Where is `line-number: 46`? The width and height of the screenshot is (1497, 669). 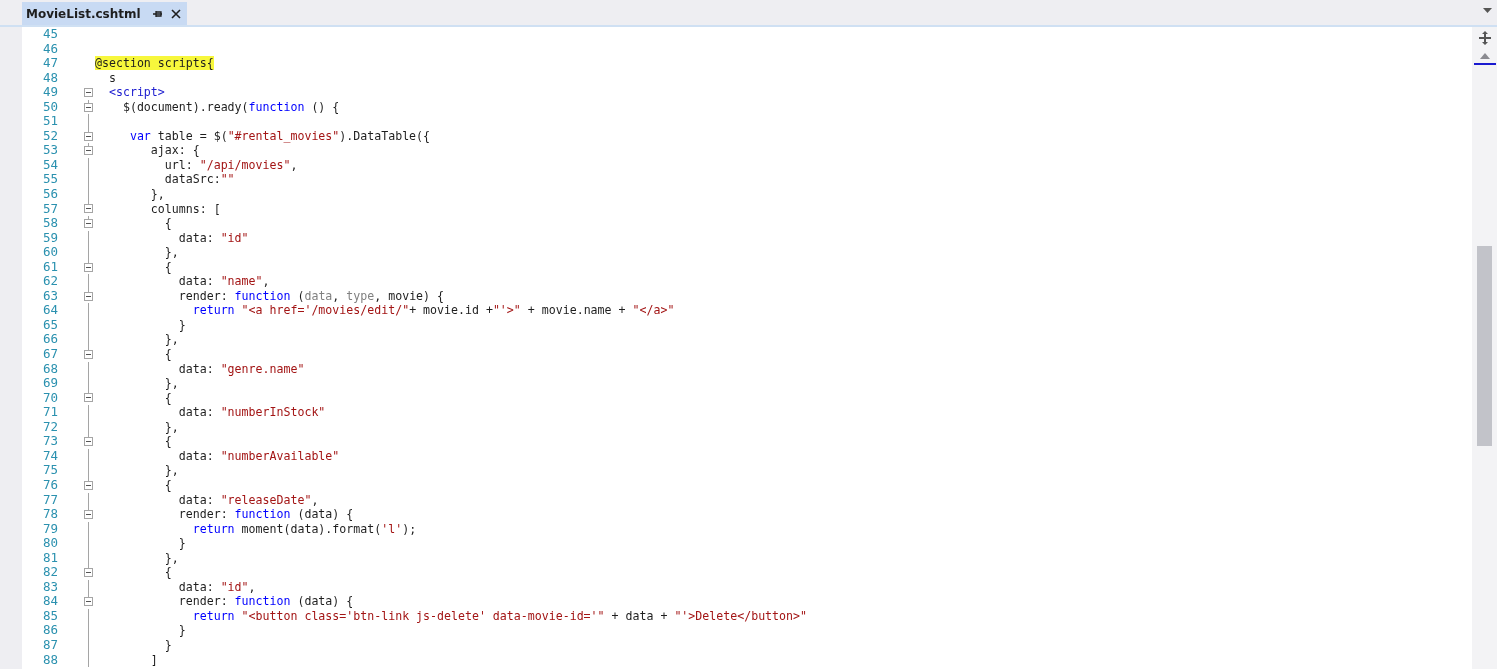 line-number: 46 is located at coordinates (49, 49).